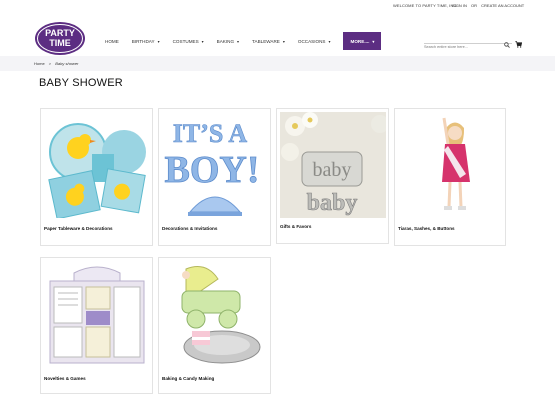 The height and width of the screenshot is (409, 555). What do you see at coordinates (146, 41) in the screenshot?
I see `nav-item-birthday: BIRTHDAY ▾` at bounding box center [146, 41].